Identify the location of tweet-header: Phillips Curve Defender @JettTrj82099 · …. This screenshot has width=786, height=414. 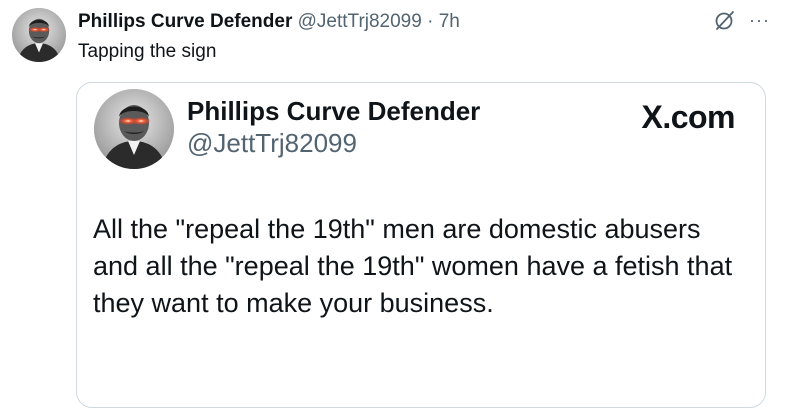
(269, 22).